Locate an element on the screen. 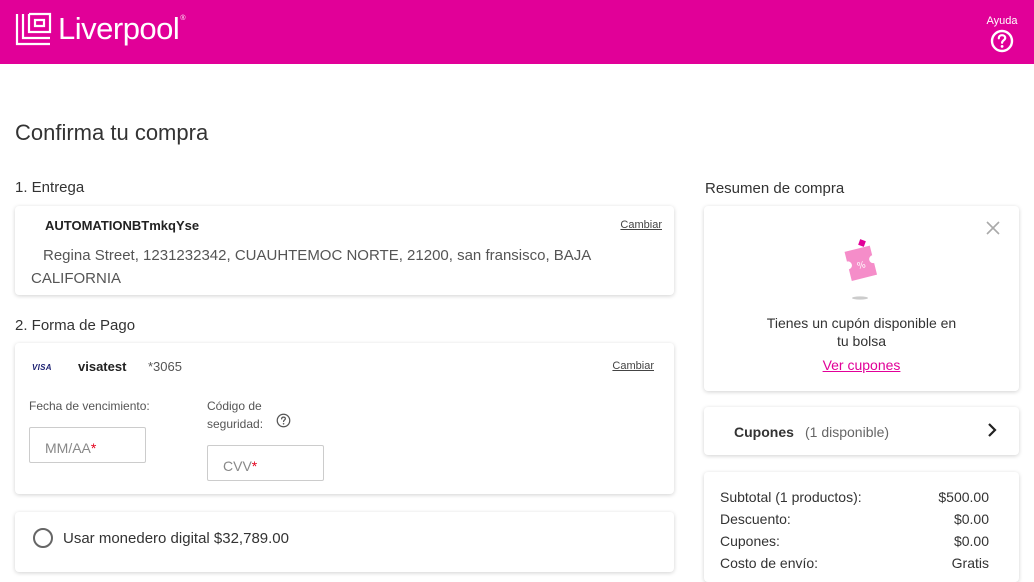  change-payment-link: Cambiar is located at coordinates (633, 366).